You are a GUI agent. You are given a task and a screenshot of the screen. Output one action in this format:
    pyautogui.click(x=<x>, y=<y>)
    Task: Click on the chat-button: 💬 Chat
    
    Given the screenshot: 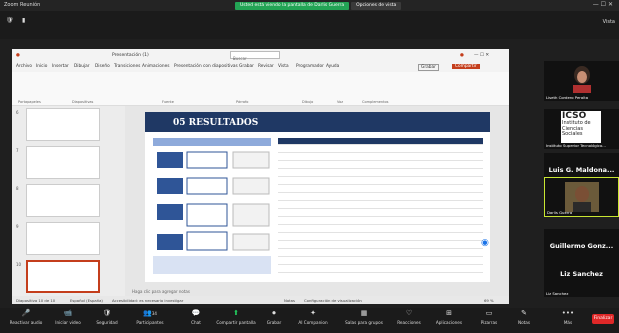 What is the action you would take?
    pyautogui.click(x=196, y=317)
    